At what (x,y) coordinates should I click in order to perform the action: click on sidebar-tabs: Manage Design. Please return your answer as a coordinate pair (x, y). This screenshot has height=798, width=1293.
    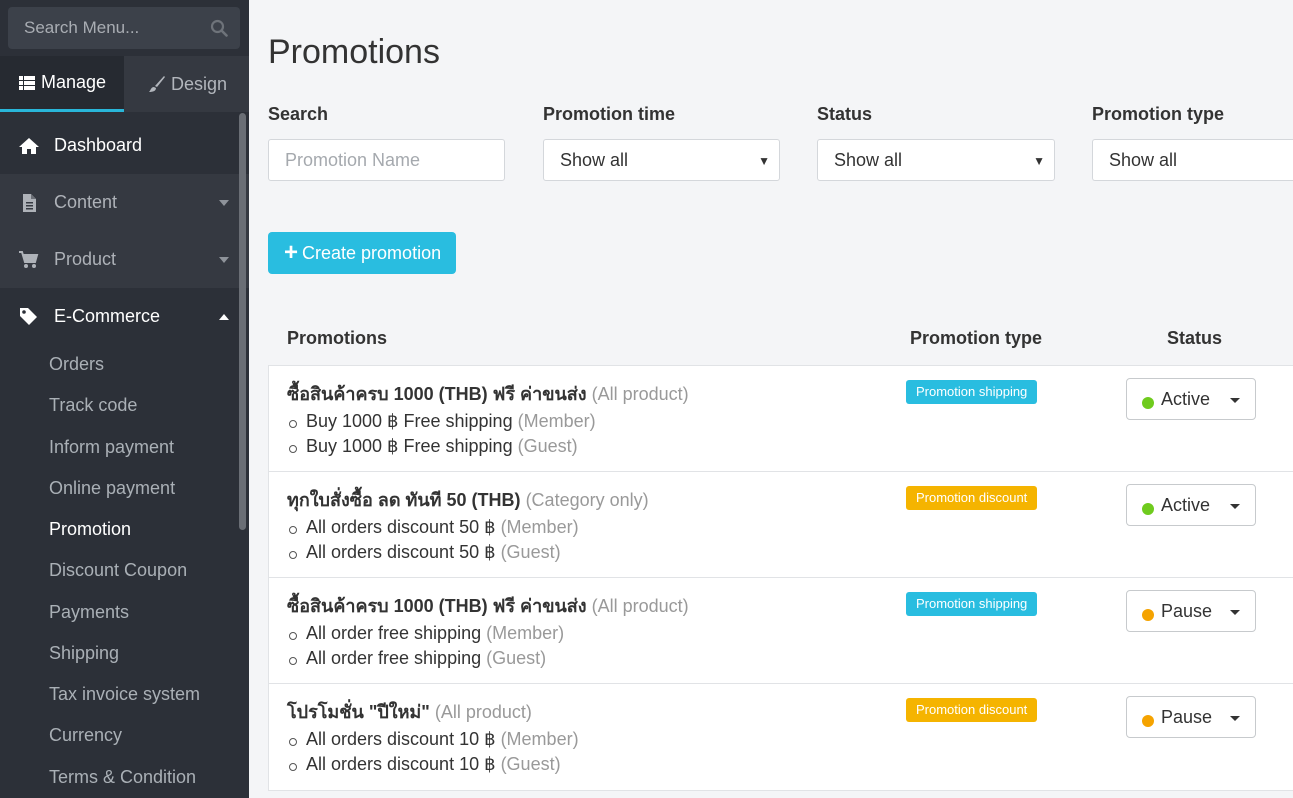
    Looking at the image, I should click on (124, 84).